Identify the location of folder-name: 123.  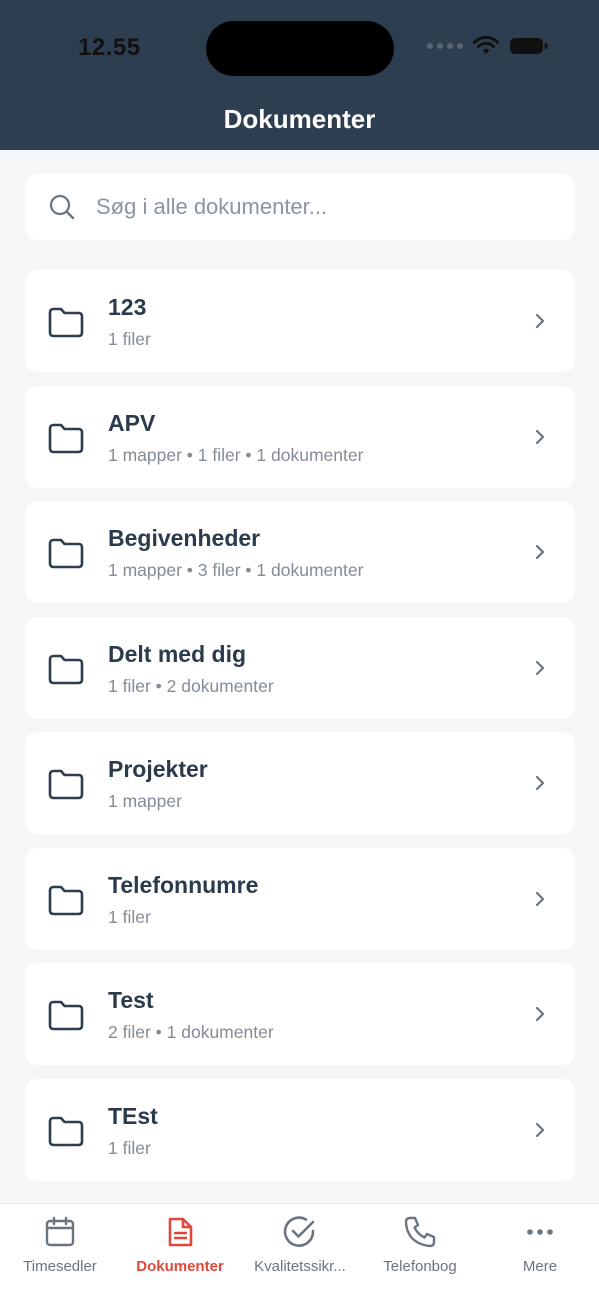
(127, 307).